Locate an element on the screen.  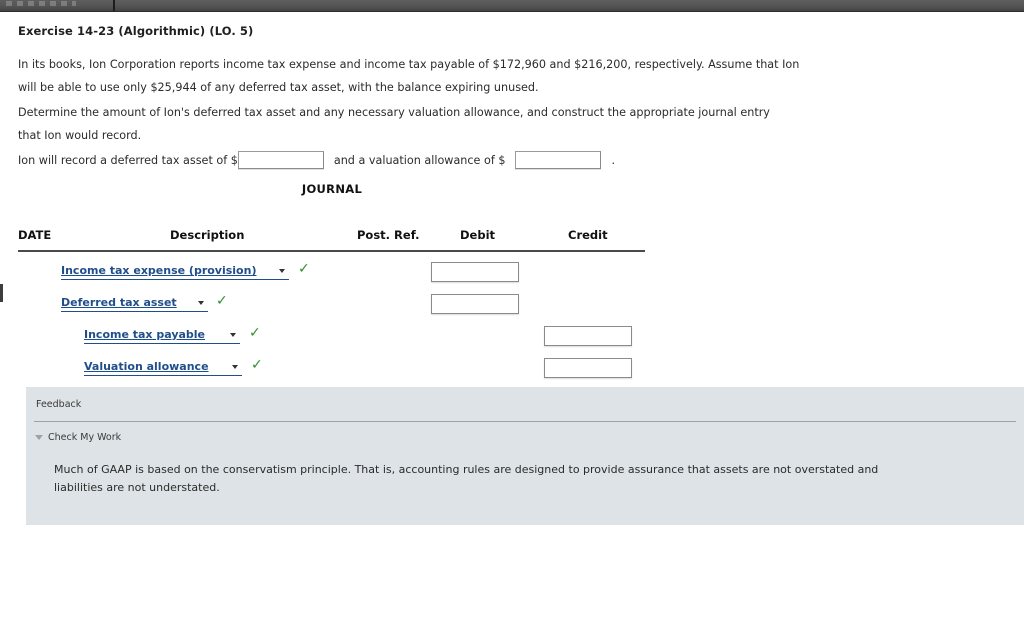
deferred-tax-asset-input is located at coordinates (280, 160).